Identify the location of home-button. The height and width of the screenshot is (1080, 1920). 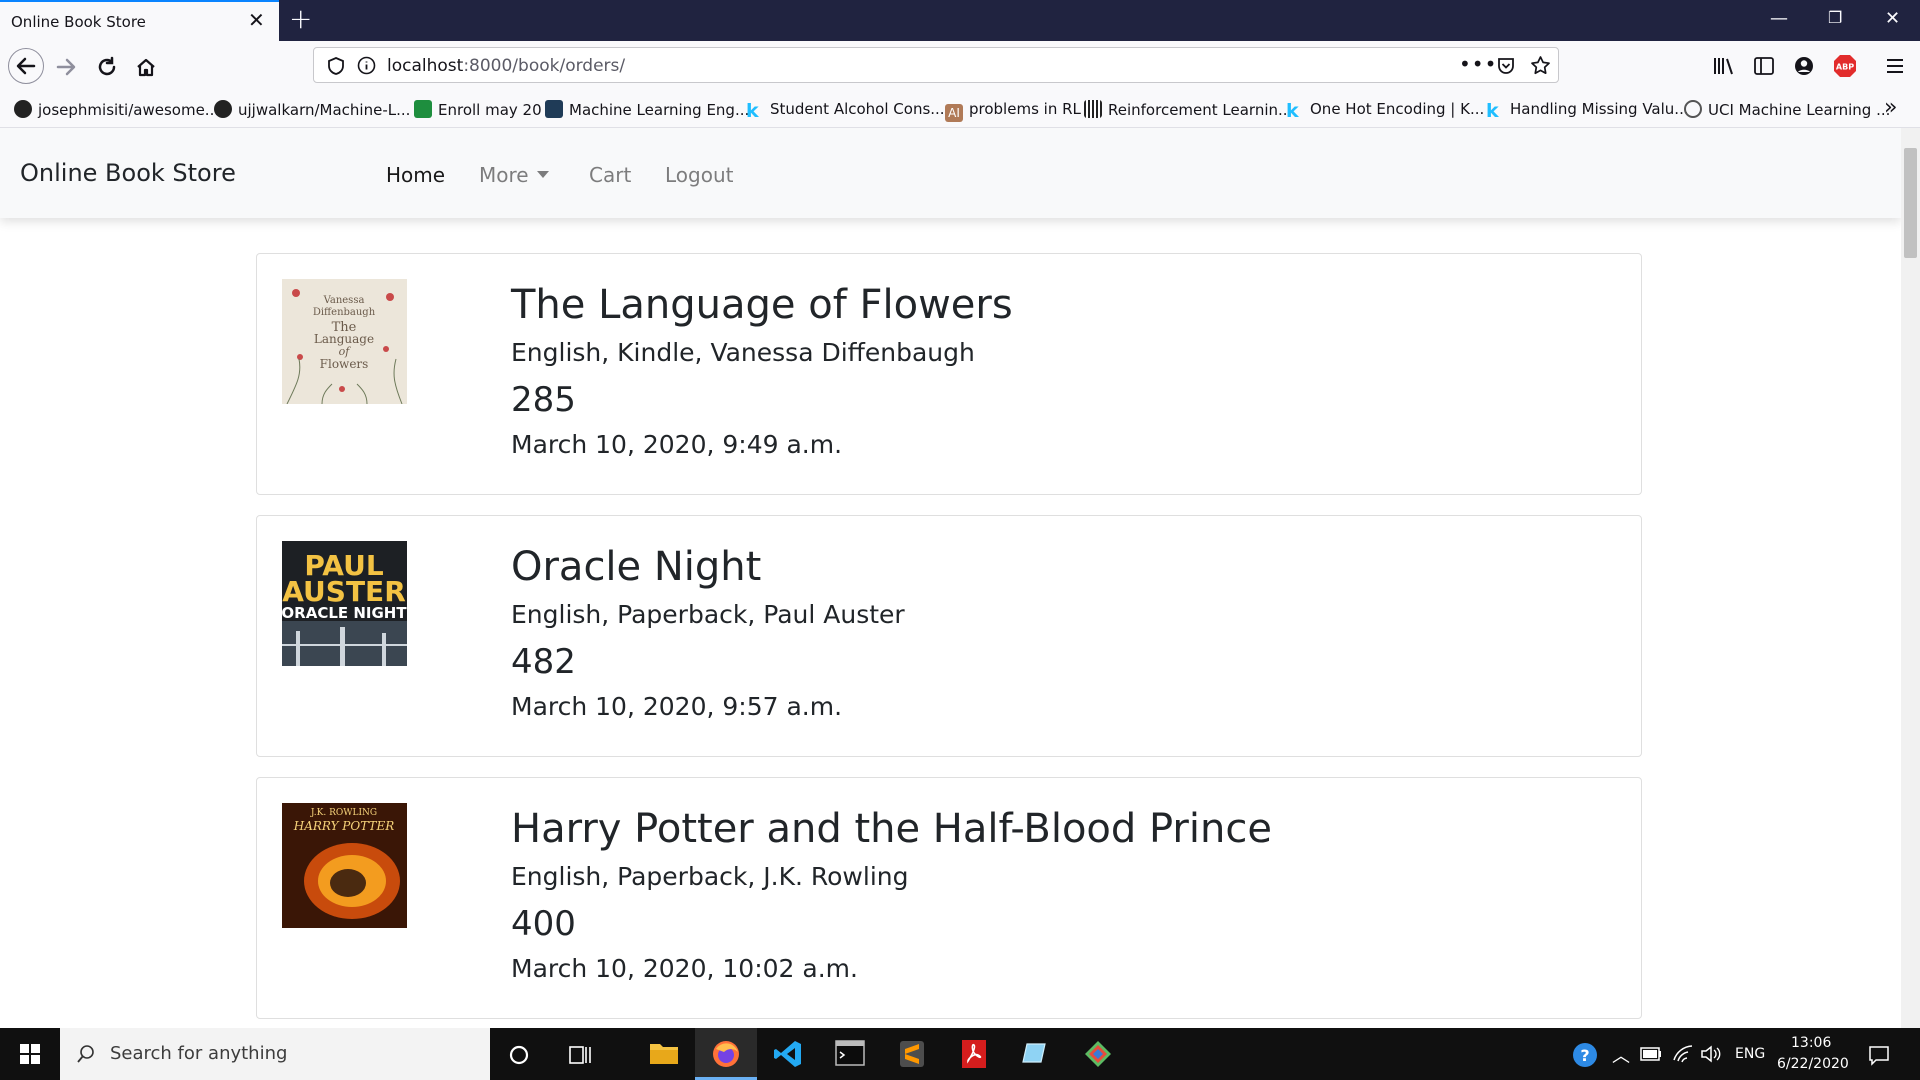
(146, 67).